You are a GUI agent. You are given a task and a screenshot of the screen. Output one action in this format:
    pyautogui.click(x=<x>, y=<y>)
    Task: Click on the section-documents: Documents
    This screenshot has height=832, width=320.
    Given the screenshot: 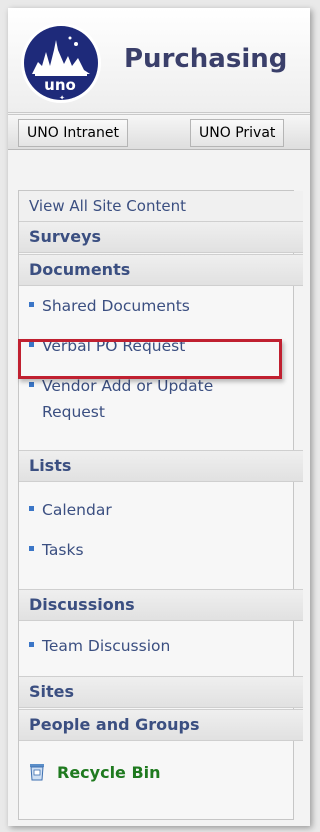 What is the action you would take?
    pyautogui.click(x=161, y=270)
    